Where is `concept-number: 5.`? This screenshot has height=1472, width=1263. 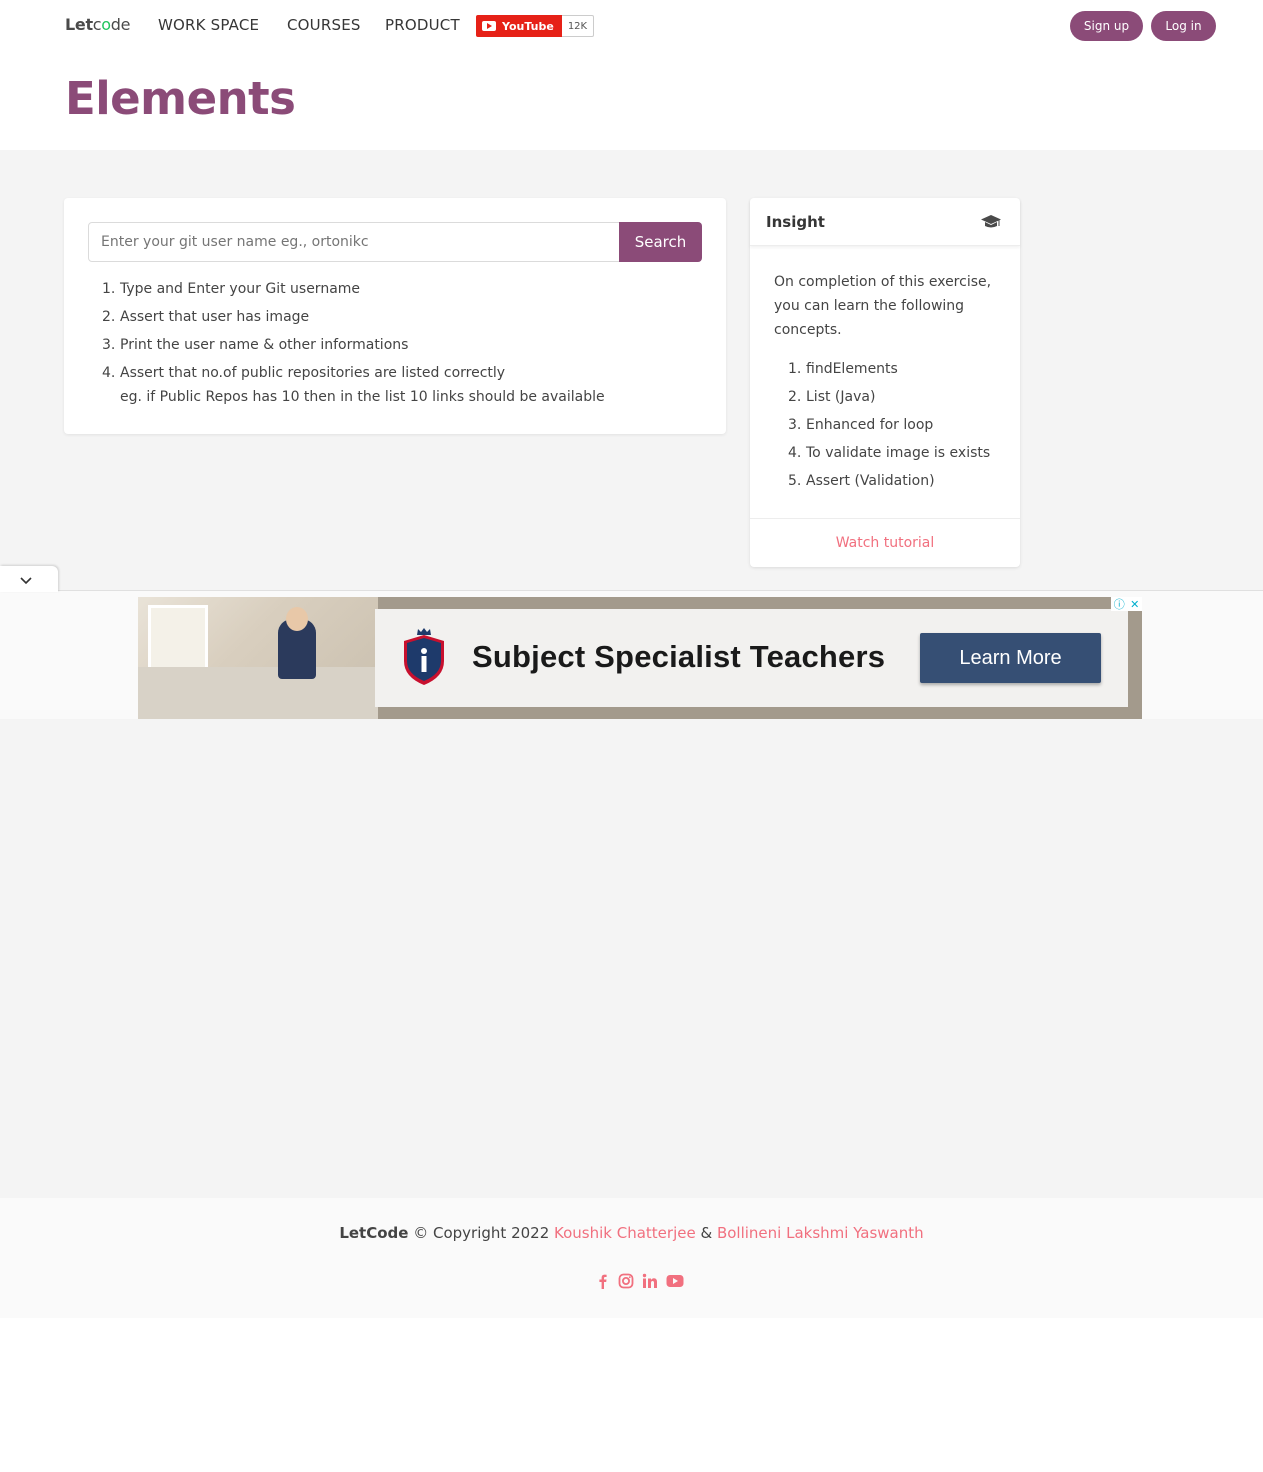
concept-number: 5. is located at coordinates (795, 481).